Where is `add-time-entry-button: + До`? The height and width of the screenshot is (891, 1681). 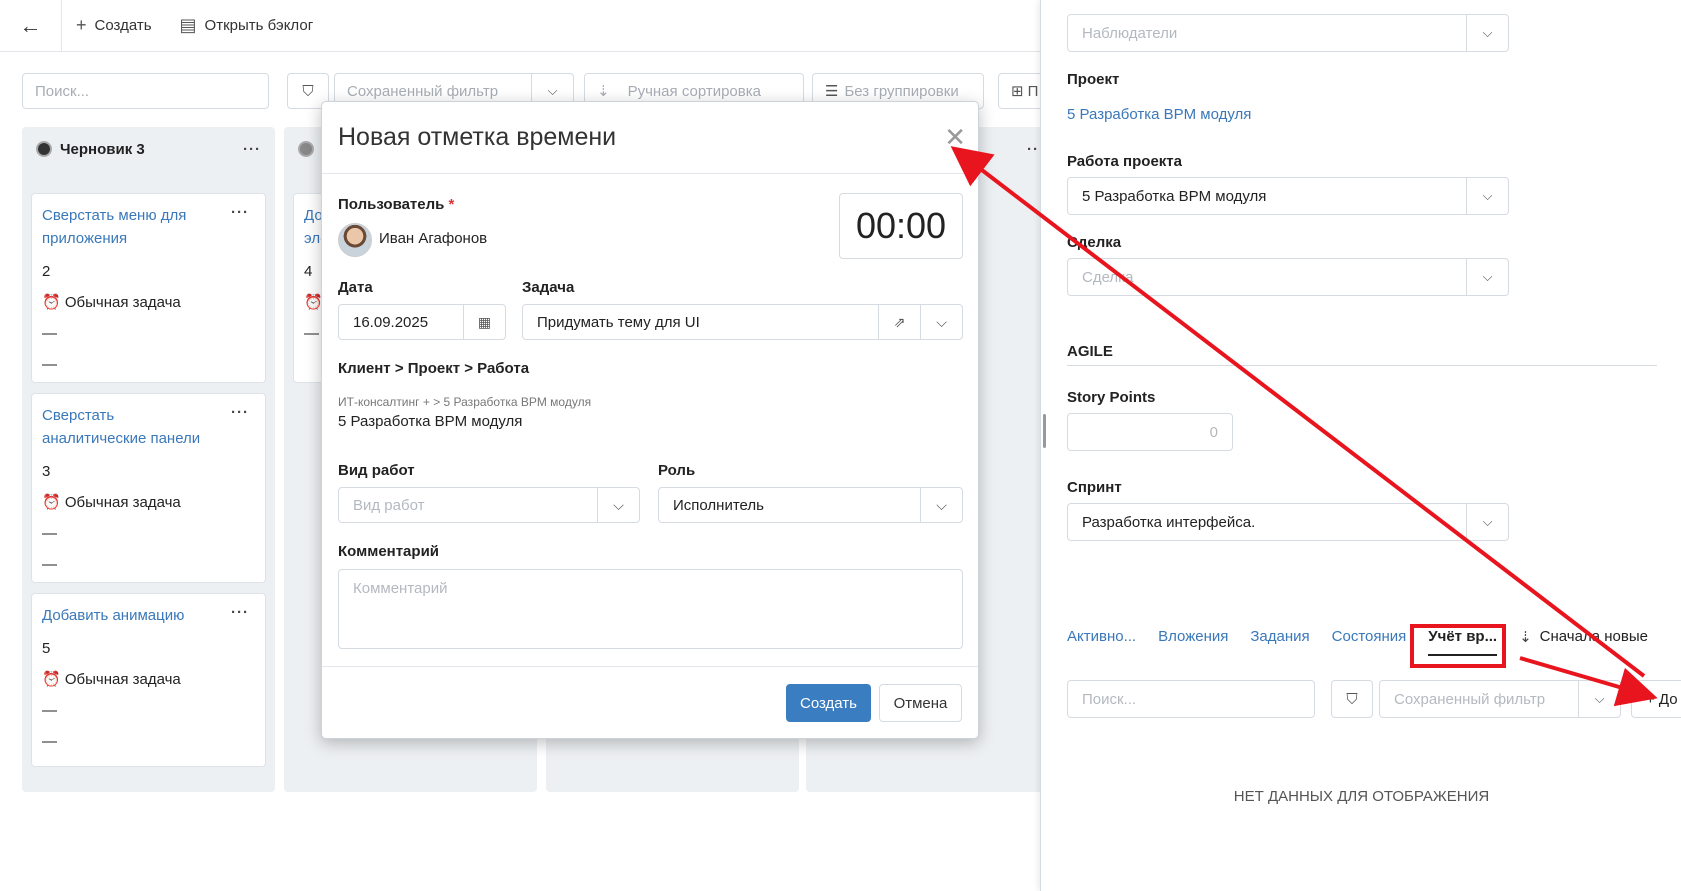
add-time-entry-button: + До is located at coordinates (1656, 699).